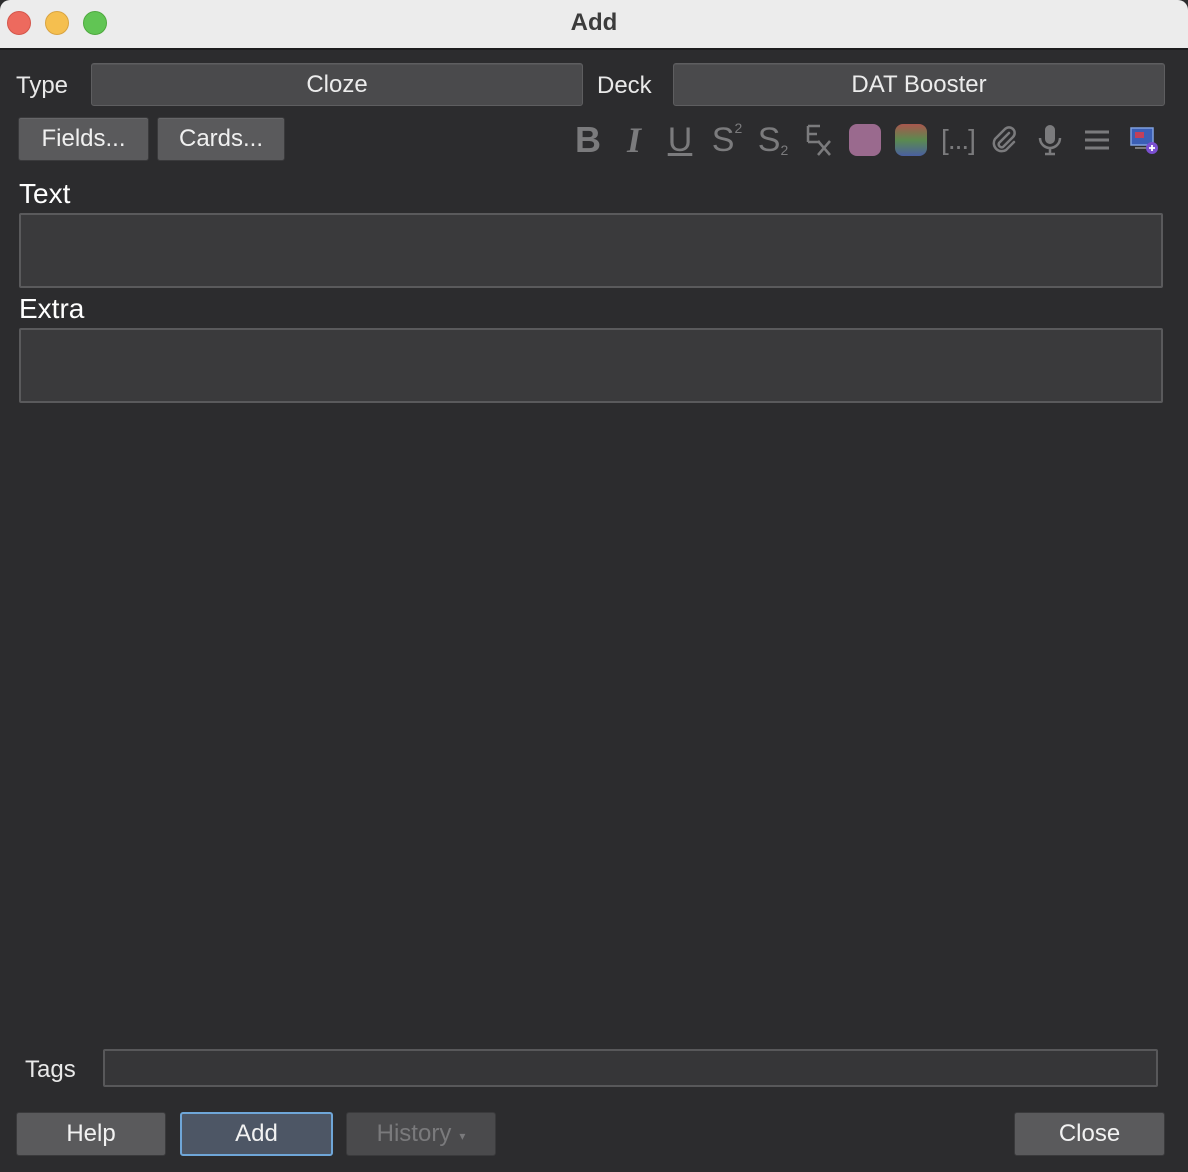 The height and width of the screenshot is (1172, 1188). Describe the element at coordinates (624, 85) in the screenshot. I see `deck-label: Deck` at that location.